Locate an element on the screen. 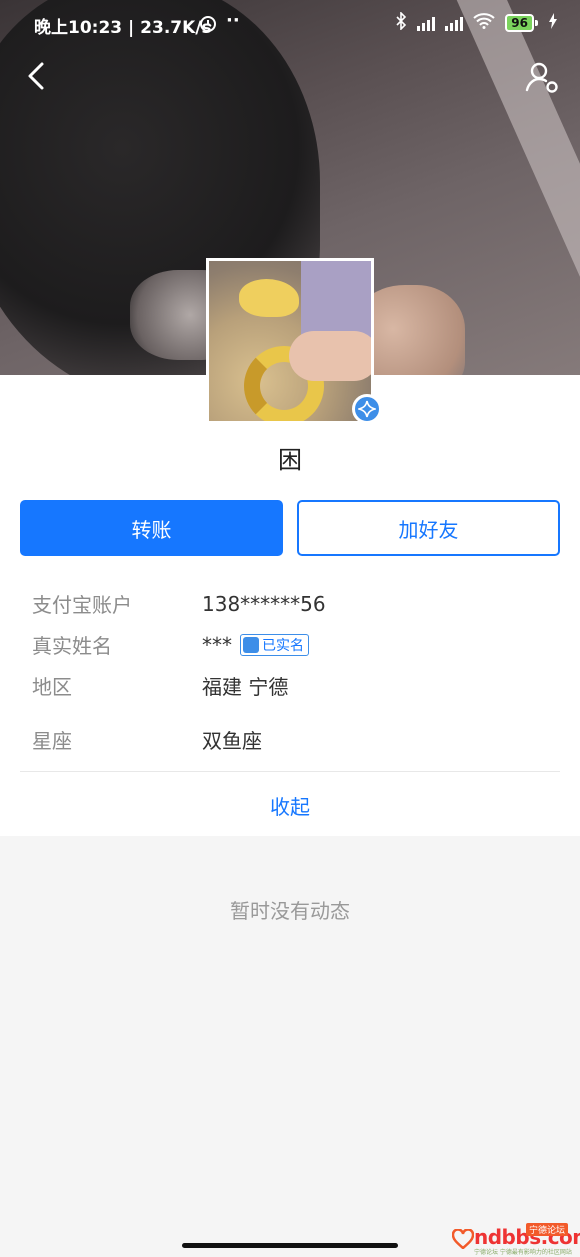  chevron-left-icon is located at coordinates (36, 76).